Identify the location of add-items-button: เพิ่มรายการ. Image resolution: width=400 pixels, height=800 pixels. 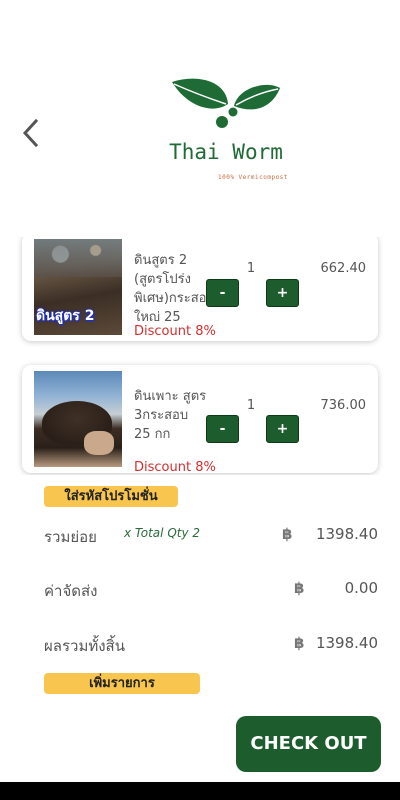
(122, 683).